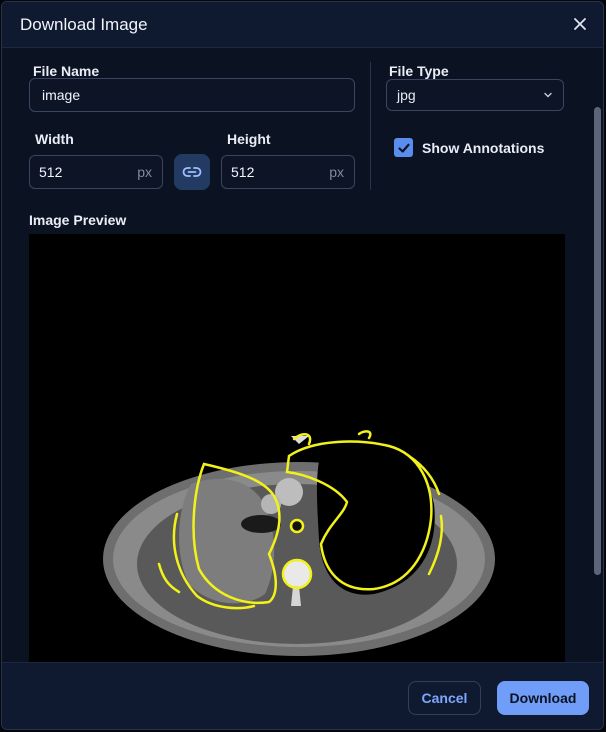 The height and width of the screenshot is (732, 606). Describe the element at coordinates (144, 172) in the screenshot. I see `width-unit: px` at that location.